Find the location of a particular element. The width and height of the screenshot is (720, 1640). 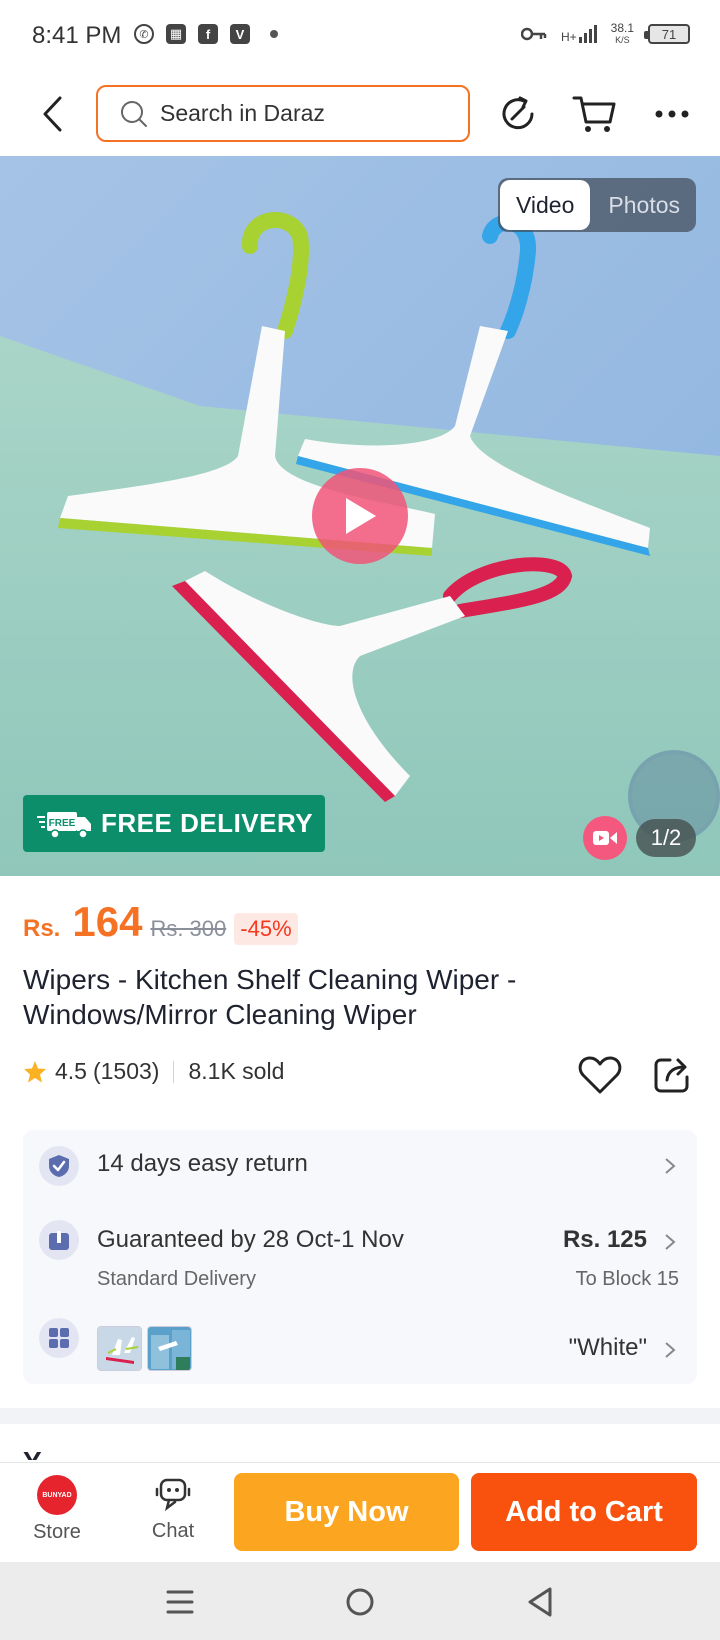

bottom-action-bar: BUNYAD Store Chat Buy Now Add to Cart is located at coordinates (360, 1512).